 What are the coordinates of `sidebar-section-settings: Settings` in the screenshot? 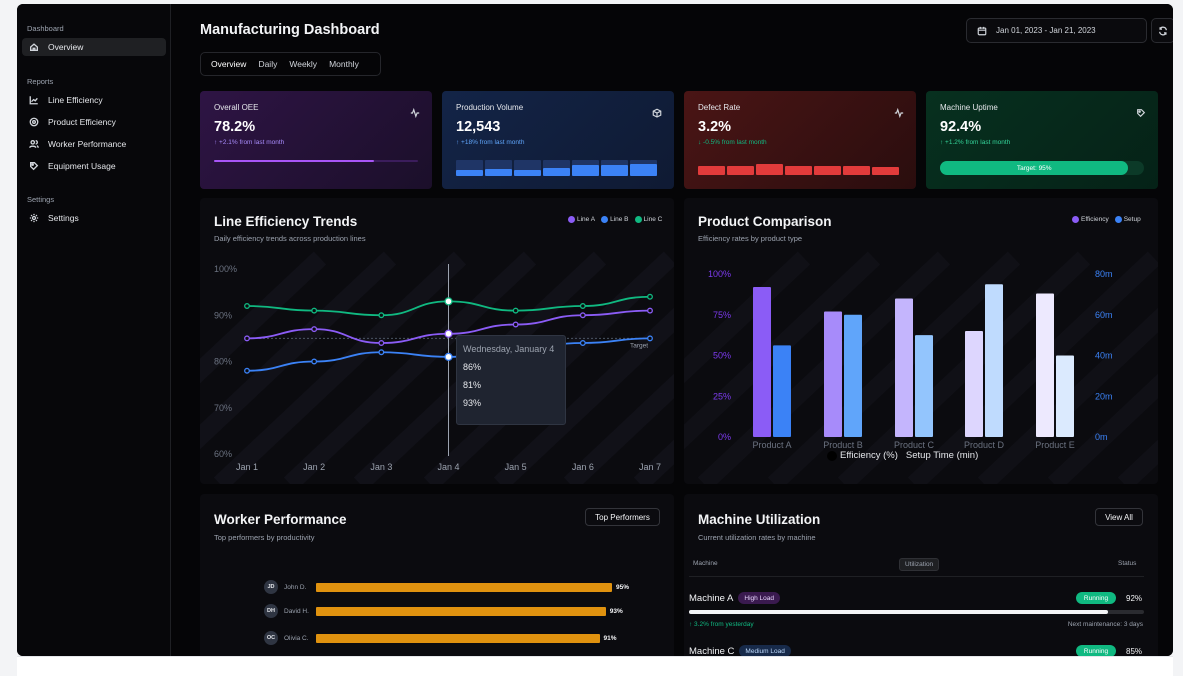 It's located at (41, 199).